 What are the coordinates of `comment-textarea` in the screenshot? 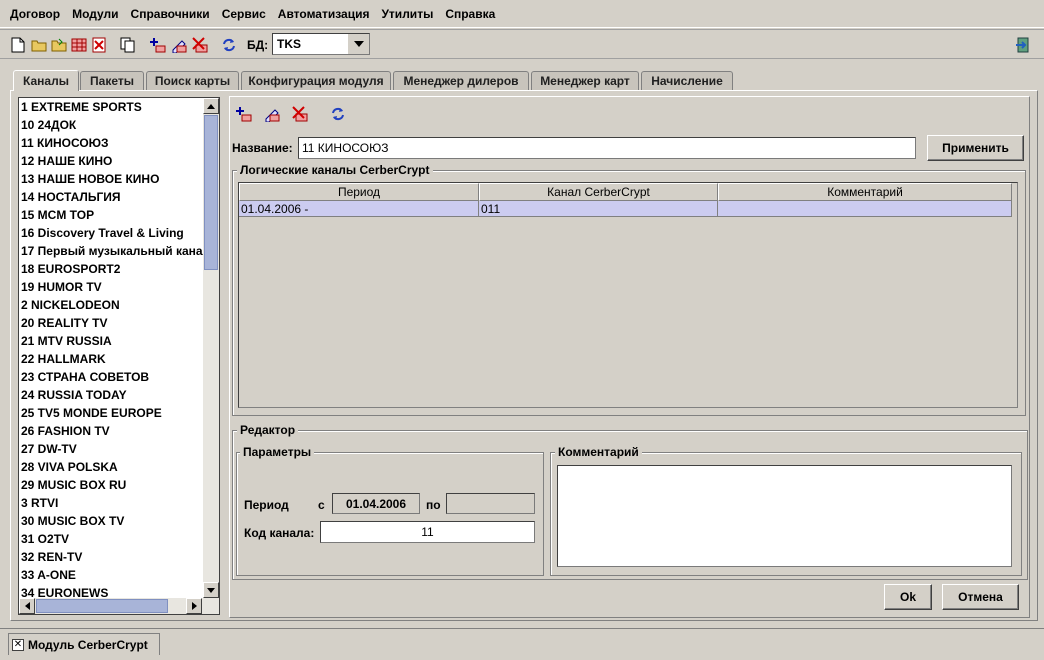 It's located at (784, 516).